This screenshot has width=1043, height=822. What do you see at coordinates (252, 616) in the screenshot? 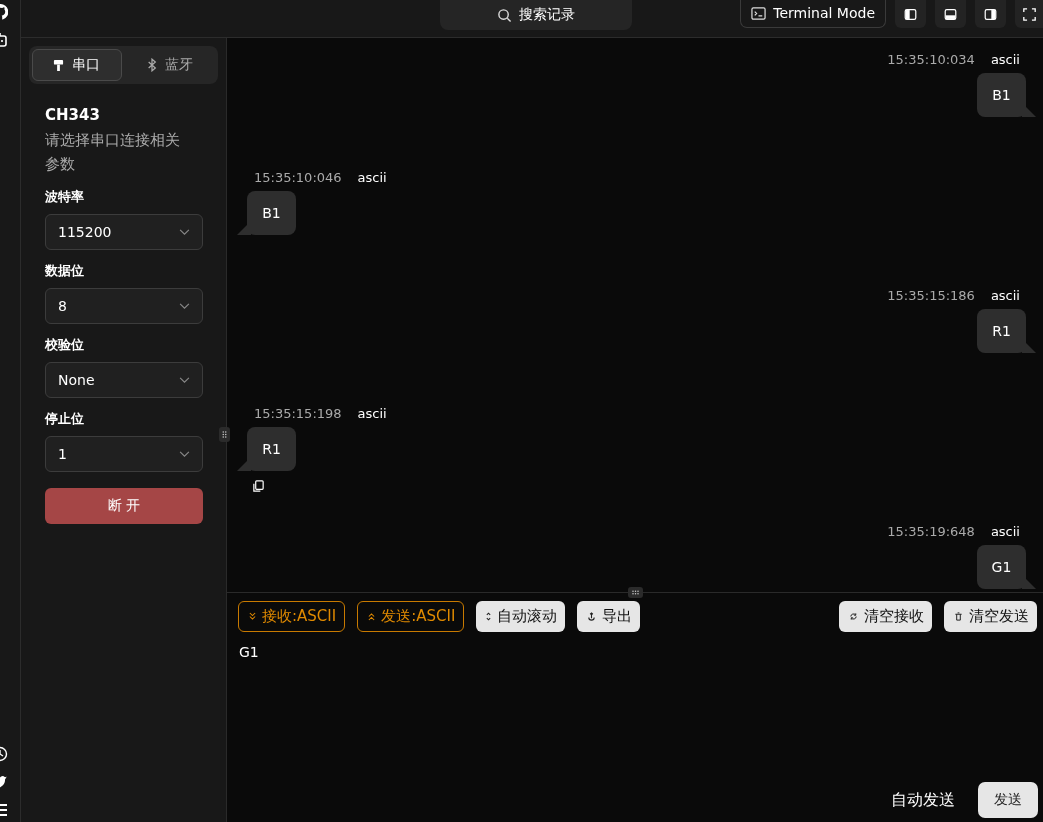
I see `chevrons-down-icon` at bounding box center [252, 616].